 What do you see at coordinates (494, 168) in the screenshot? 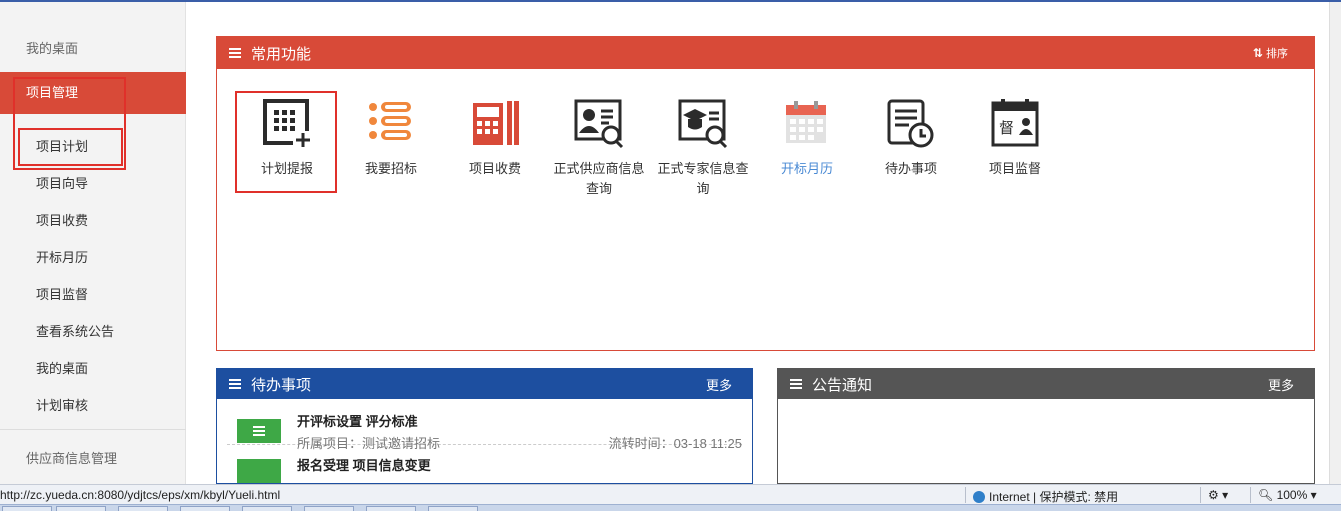
I see `func-label: 项目收费` at bounding box center [494, 168].